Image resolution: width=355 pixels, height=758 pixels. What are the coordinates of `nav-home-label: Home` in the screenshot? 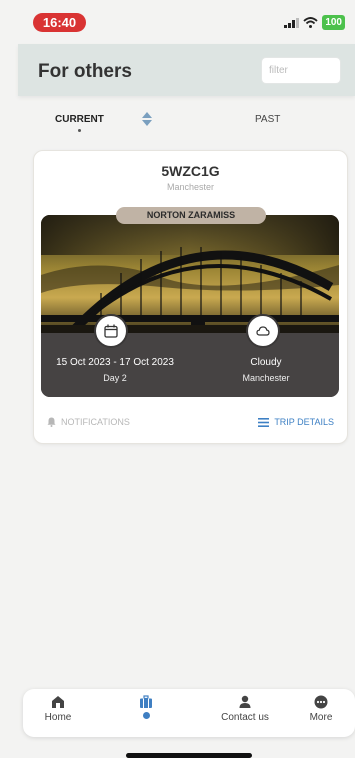 It's located at (58, 717).